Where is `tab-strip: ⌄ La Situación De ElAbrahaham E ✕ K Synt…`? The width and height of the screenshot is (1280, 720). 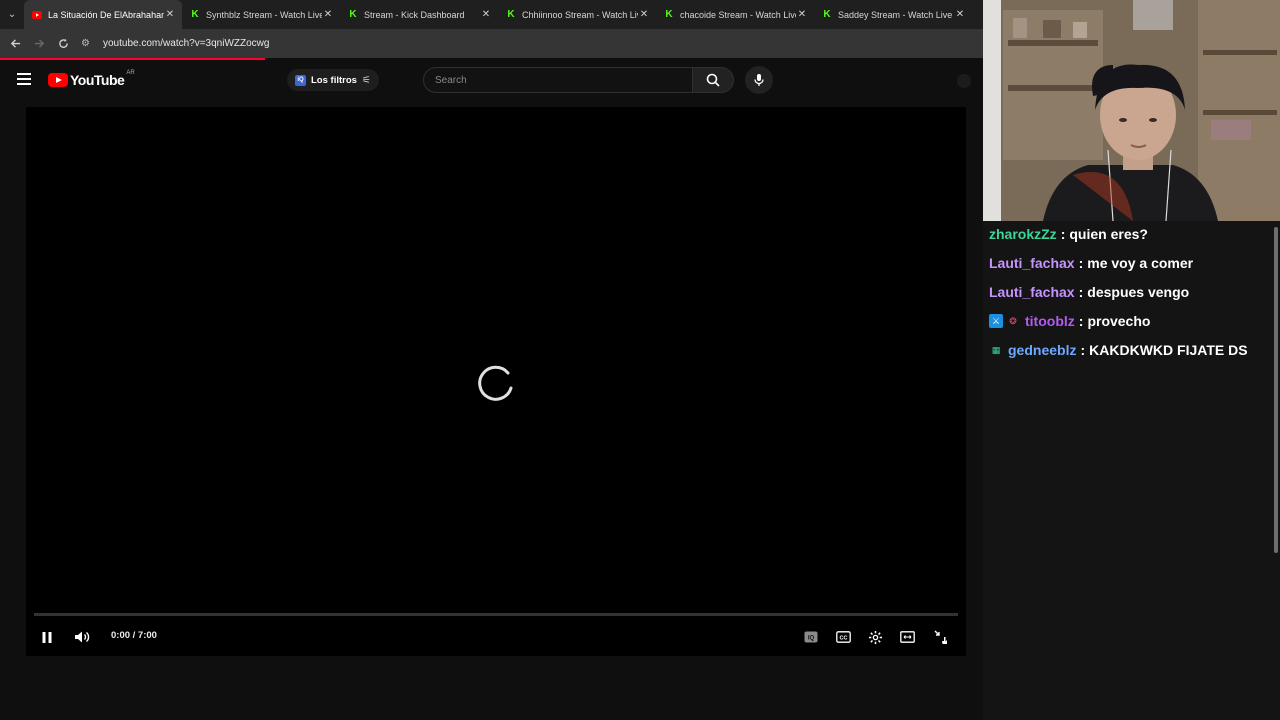
tab-strip: ⌄ La Situación De ElAbrahaham E ✕ K Synt… is located at coordinates (491, 14).